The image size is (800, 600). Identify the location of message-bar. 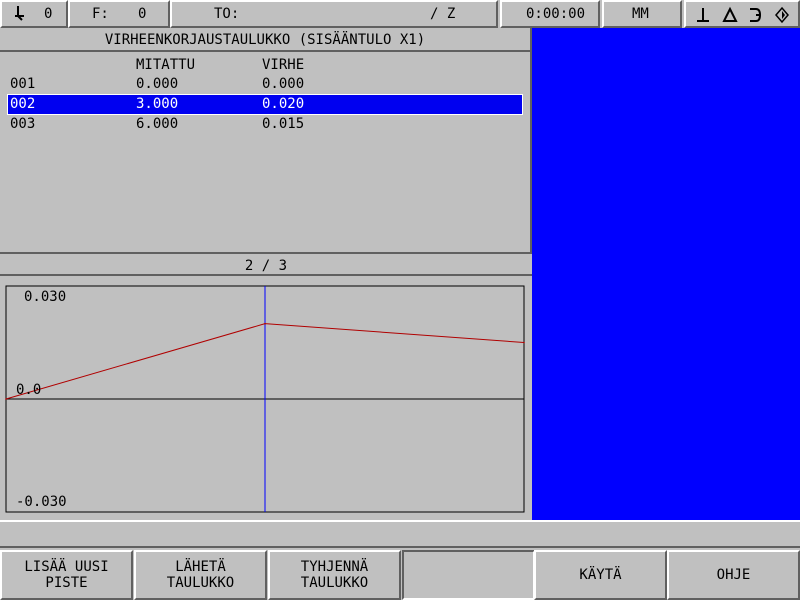
(400, 534).